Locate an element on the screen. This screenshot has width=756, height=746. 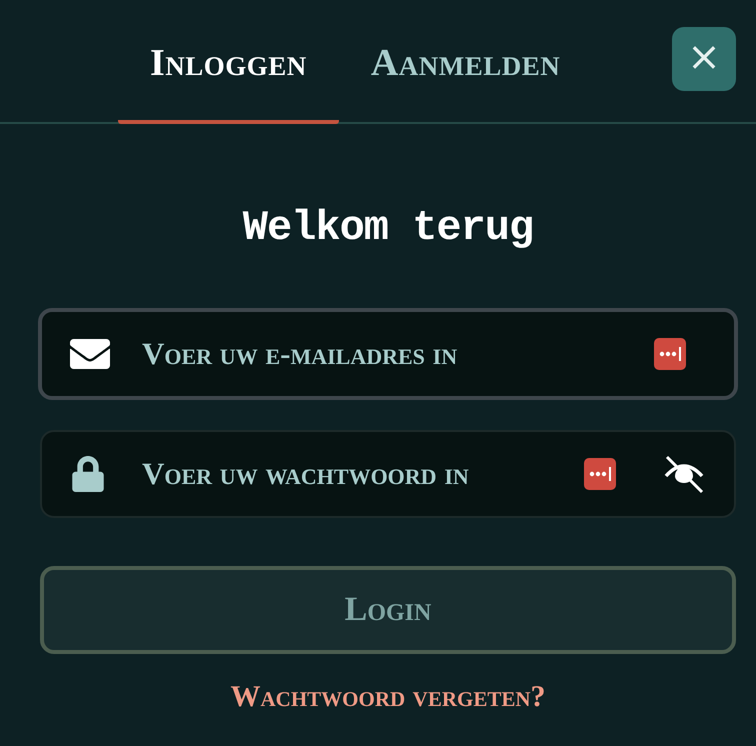
email-input: Voer uw e-mailadres in is located at coordinates (391, 354).